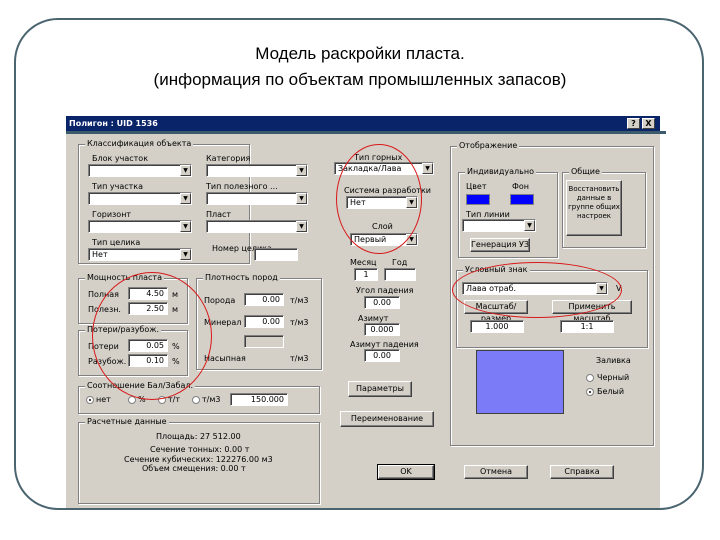  I want to click on bulk-density-input, so click(264, 341).